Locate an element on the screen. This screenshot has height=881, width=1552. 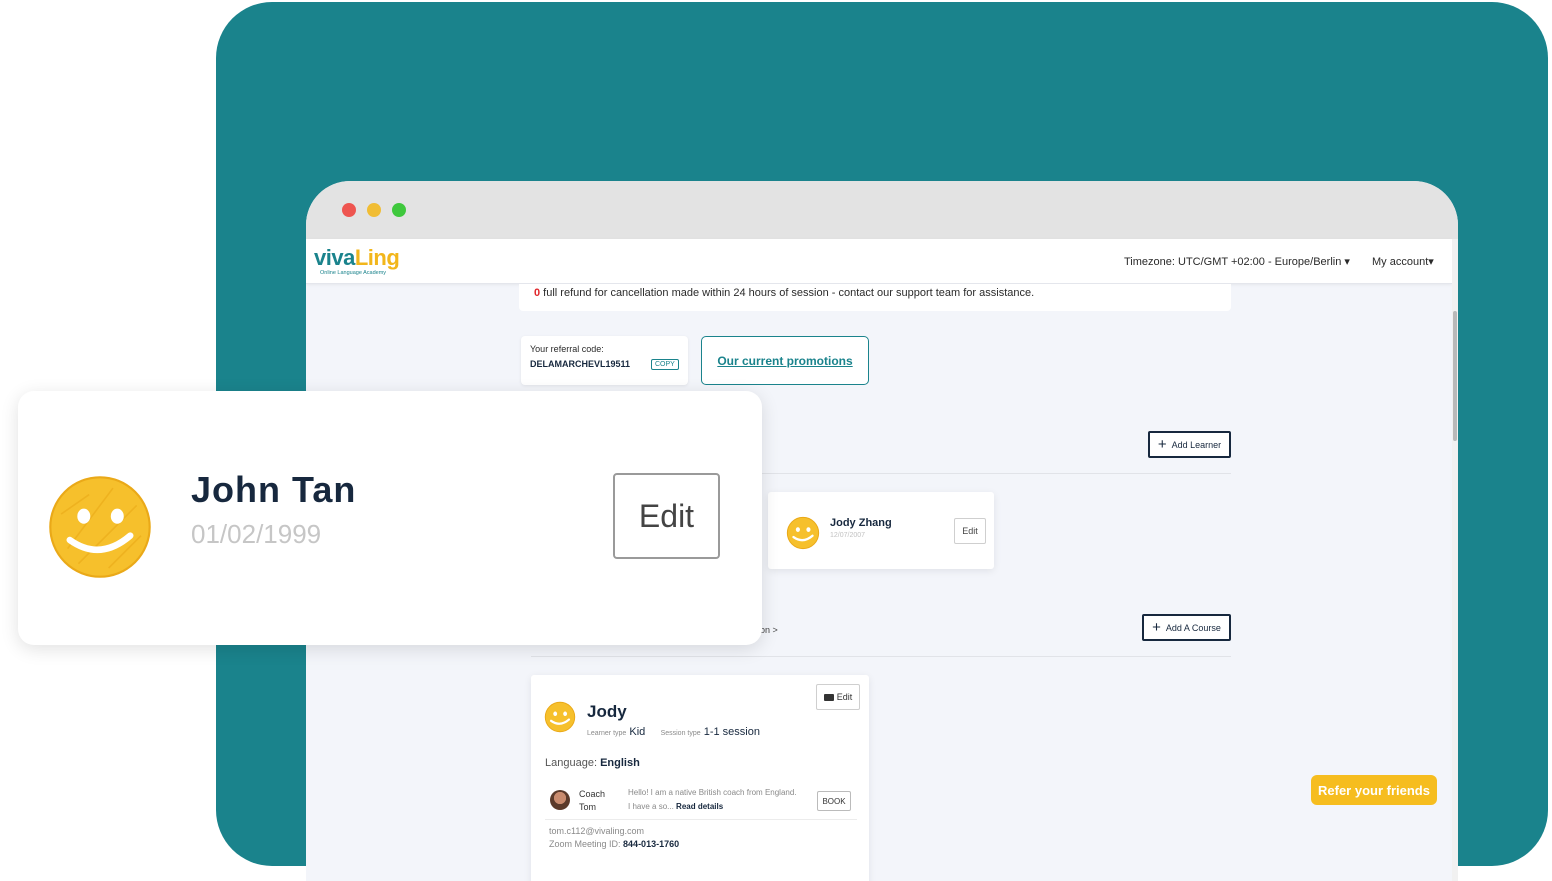
coach-name: Coach Tom is located at coordinates (592, 801).